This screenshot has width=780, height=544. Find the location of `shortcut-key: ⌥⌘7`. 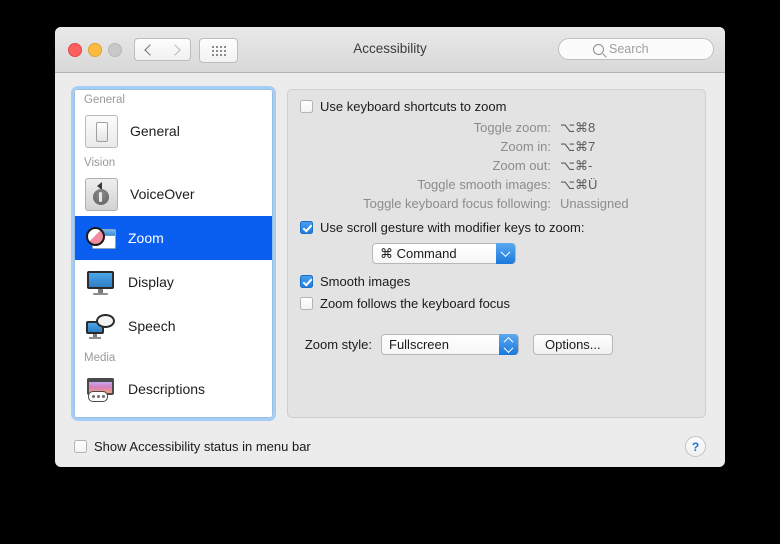

shortcut-key: ⌥⌘7 is located at coordinates (578, 146).